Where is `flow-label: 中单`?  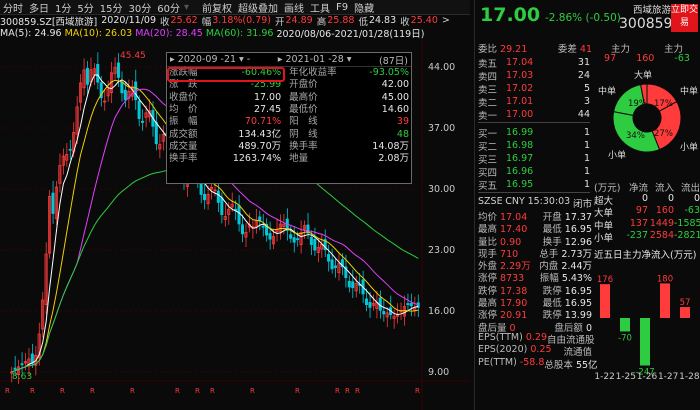 flow-label: 中单 is located at coordinates (604, 226).